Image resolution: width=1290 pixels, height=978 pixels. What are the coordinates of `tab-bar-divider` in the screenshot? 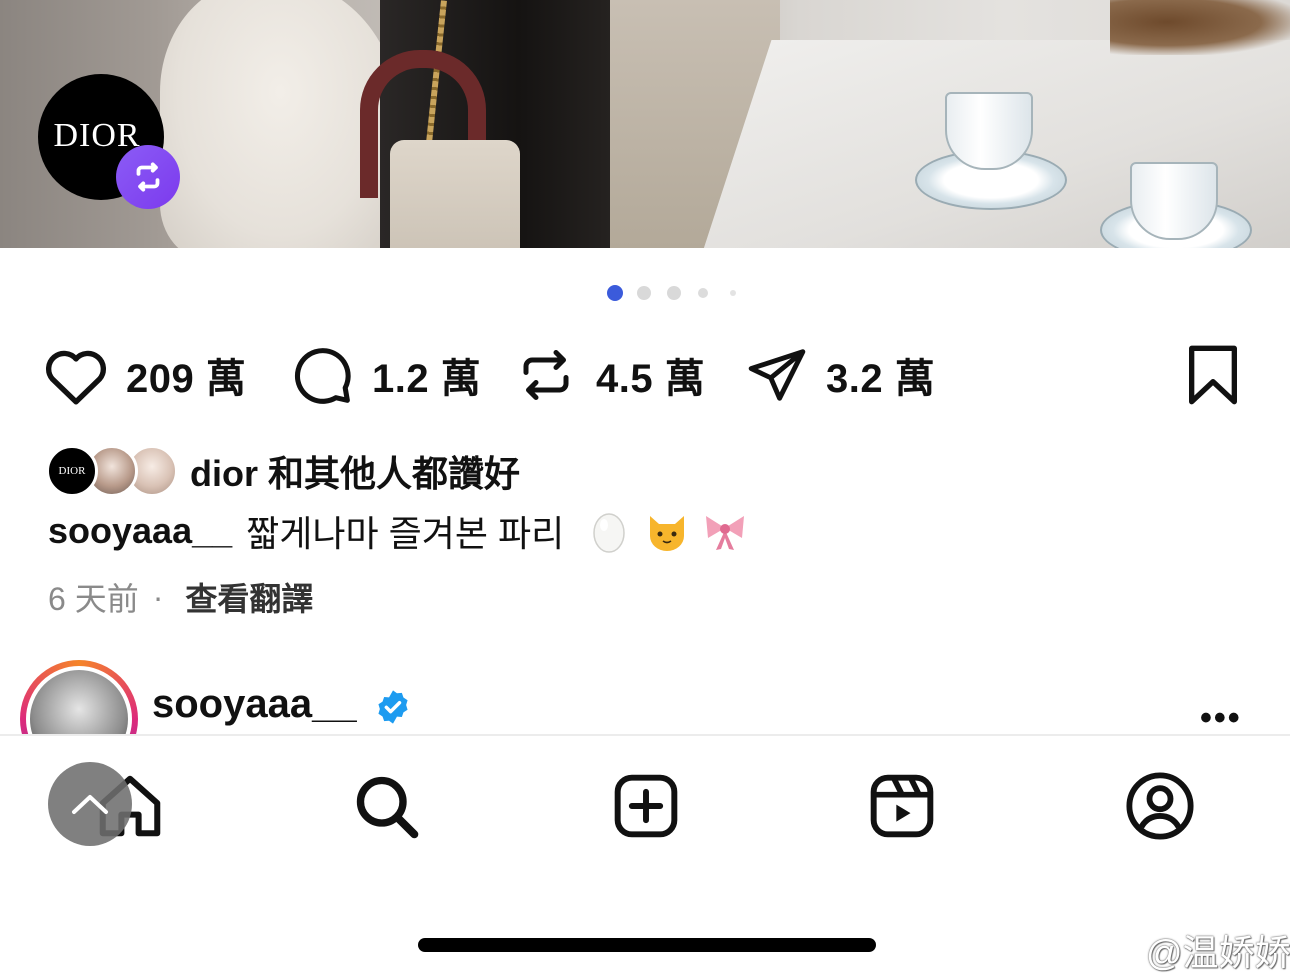 It's located at (645, 735).